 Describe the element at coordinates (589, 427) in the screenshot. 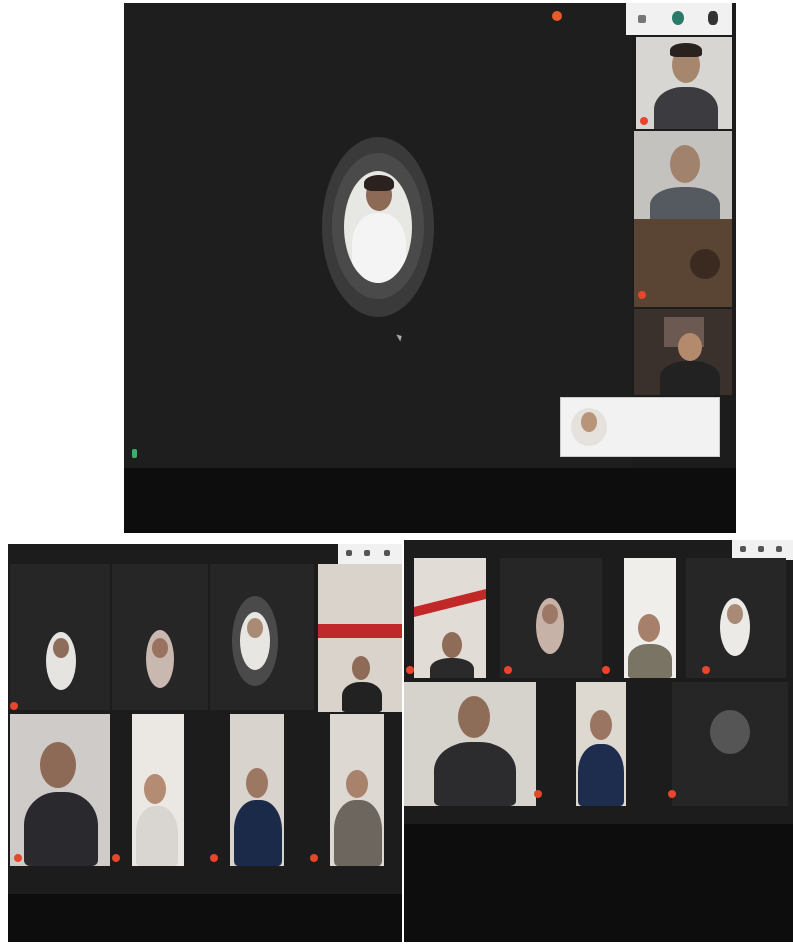

I see `notification-avatar` at that location.